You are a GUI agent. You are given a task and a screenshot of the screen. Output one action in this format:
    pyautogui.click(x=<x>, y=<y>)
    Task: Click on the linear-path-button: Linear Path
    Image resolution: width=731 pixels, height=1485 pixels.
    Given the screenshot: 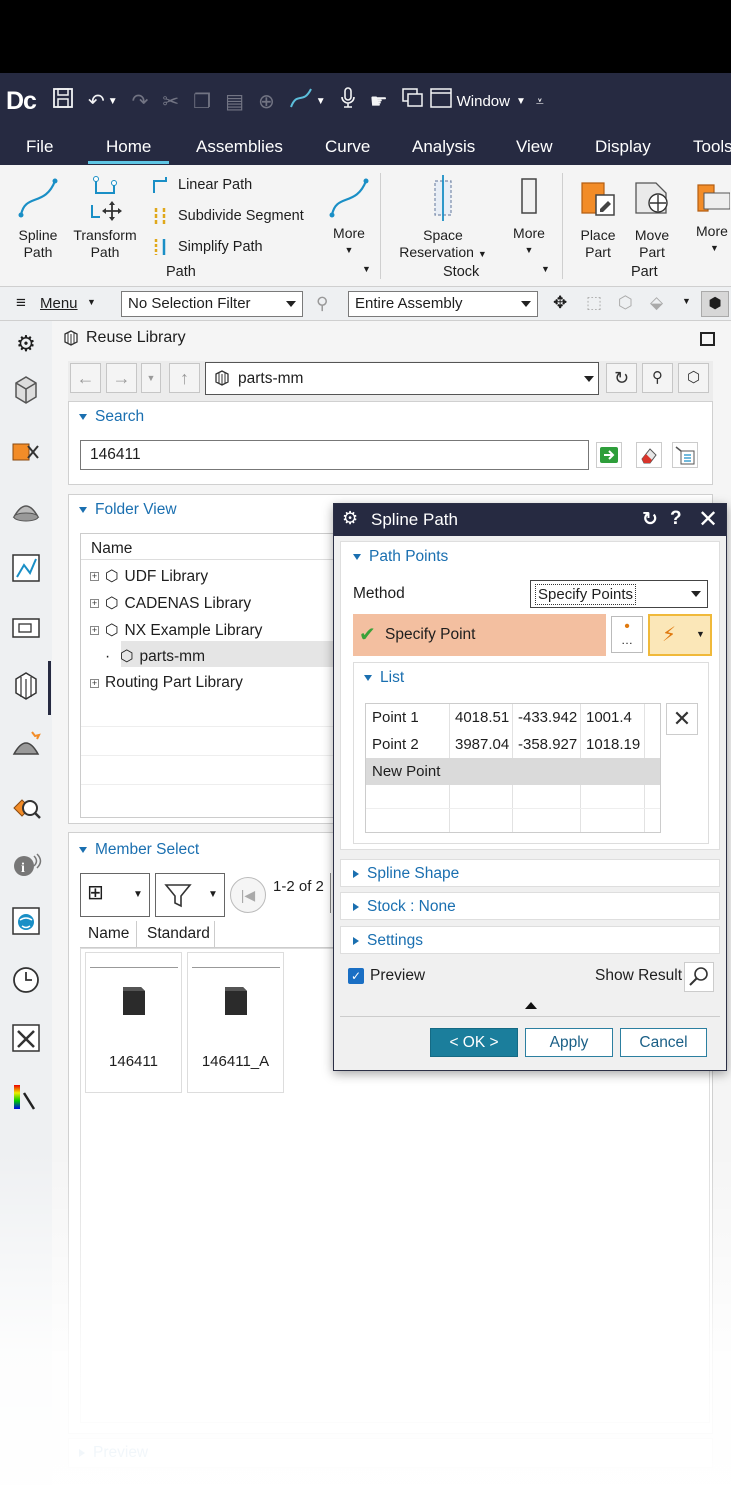 What is the action you would take?
    pyautogui.click(x=201, y=185)
    